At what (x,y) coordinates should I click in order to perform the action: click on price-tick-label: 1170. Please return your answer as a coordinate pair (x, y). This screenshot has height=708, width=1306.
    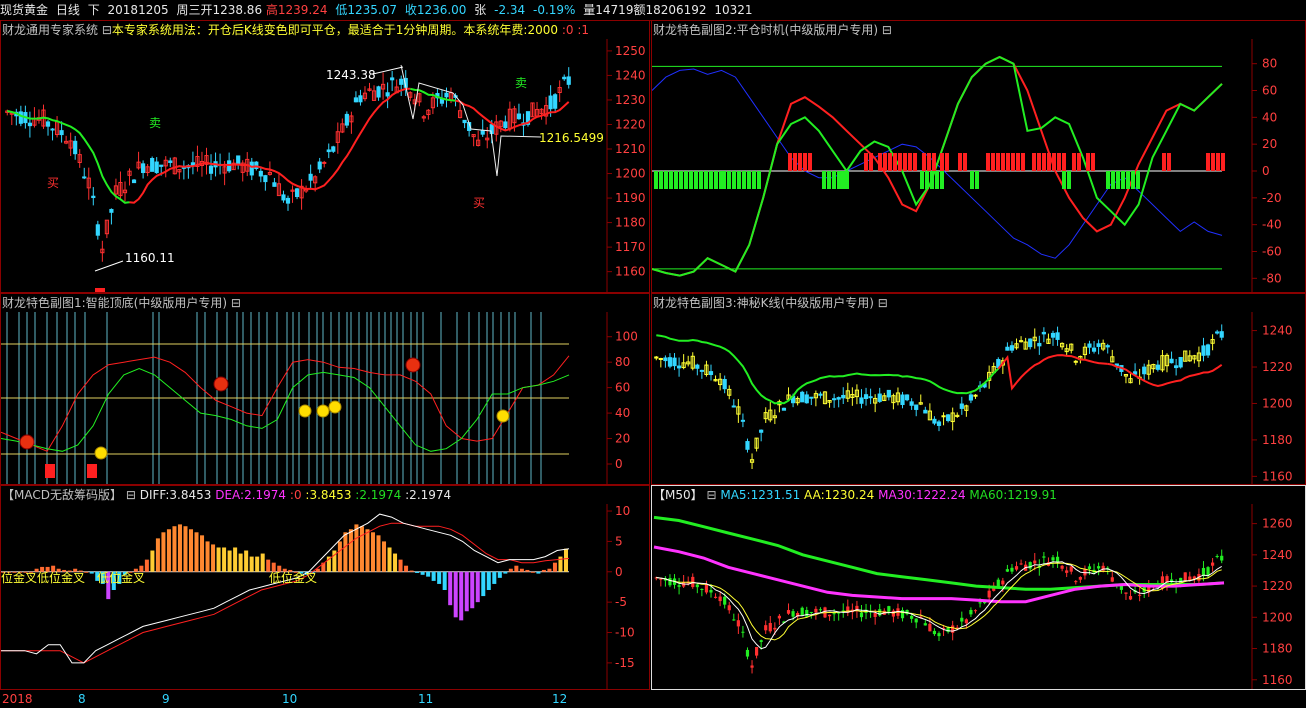
    Looking at the image, I should click on (630, 247).